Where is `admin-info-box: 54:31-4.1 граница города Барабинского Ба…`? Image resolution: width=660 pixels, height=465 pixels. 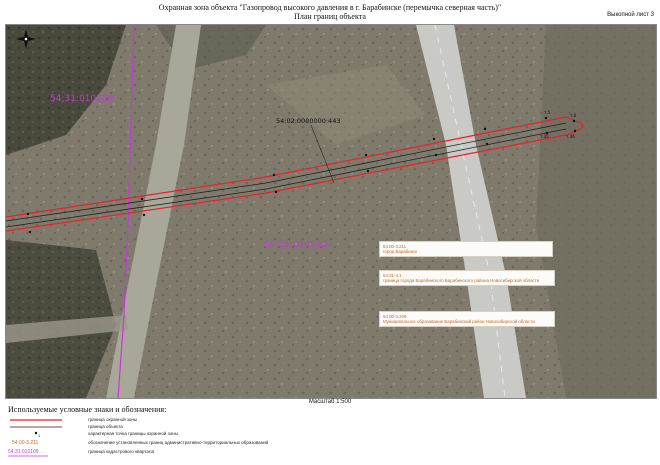
admin-info-box: 54:31-4.1 граница города Барабинского Ба… is located at coordinates (467, 278).